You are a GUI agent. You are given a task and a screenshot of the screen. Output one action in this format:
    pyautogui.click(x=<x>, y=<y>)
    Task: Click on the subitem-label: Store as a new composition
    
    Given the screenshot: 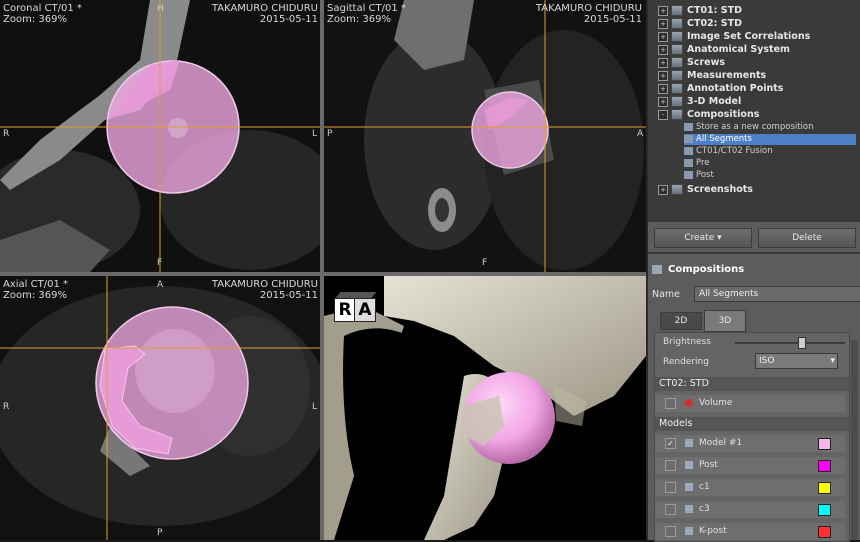 What is the action you would take?
    pyautogui.click(x=755, y=127)
    